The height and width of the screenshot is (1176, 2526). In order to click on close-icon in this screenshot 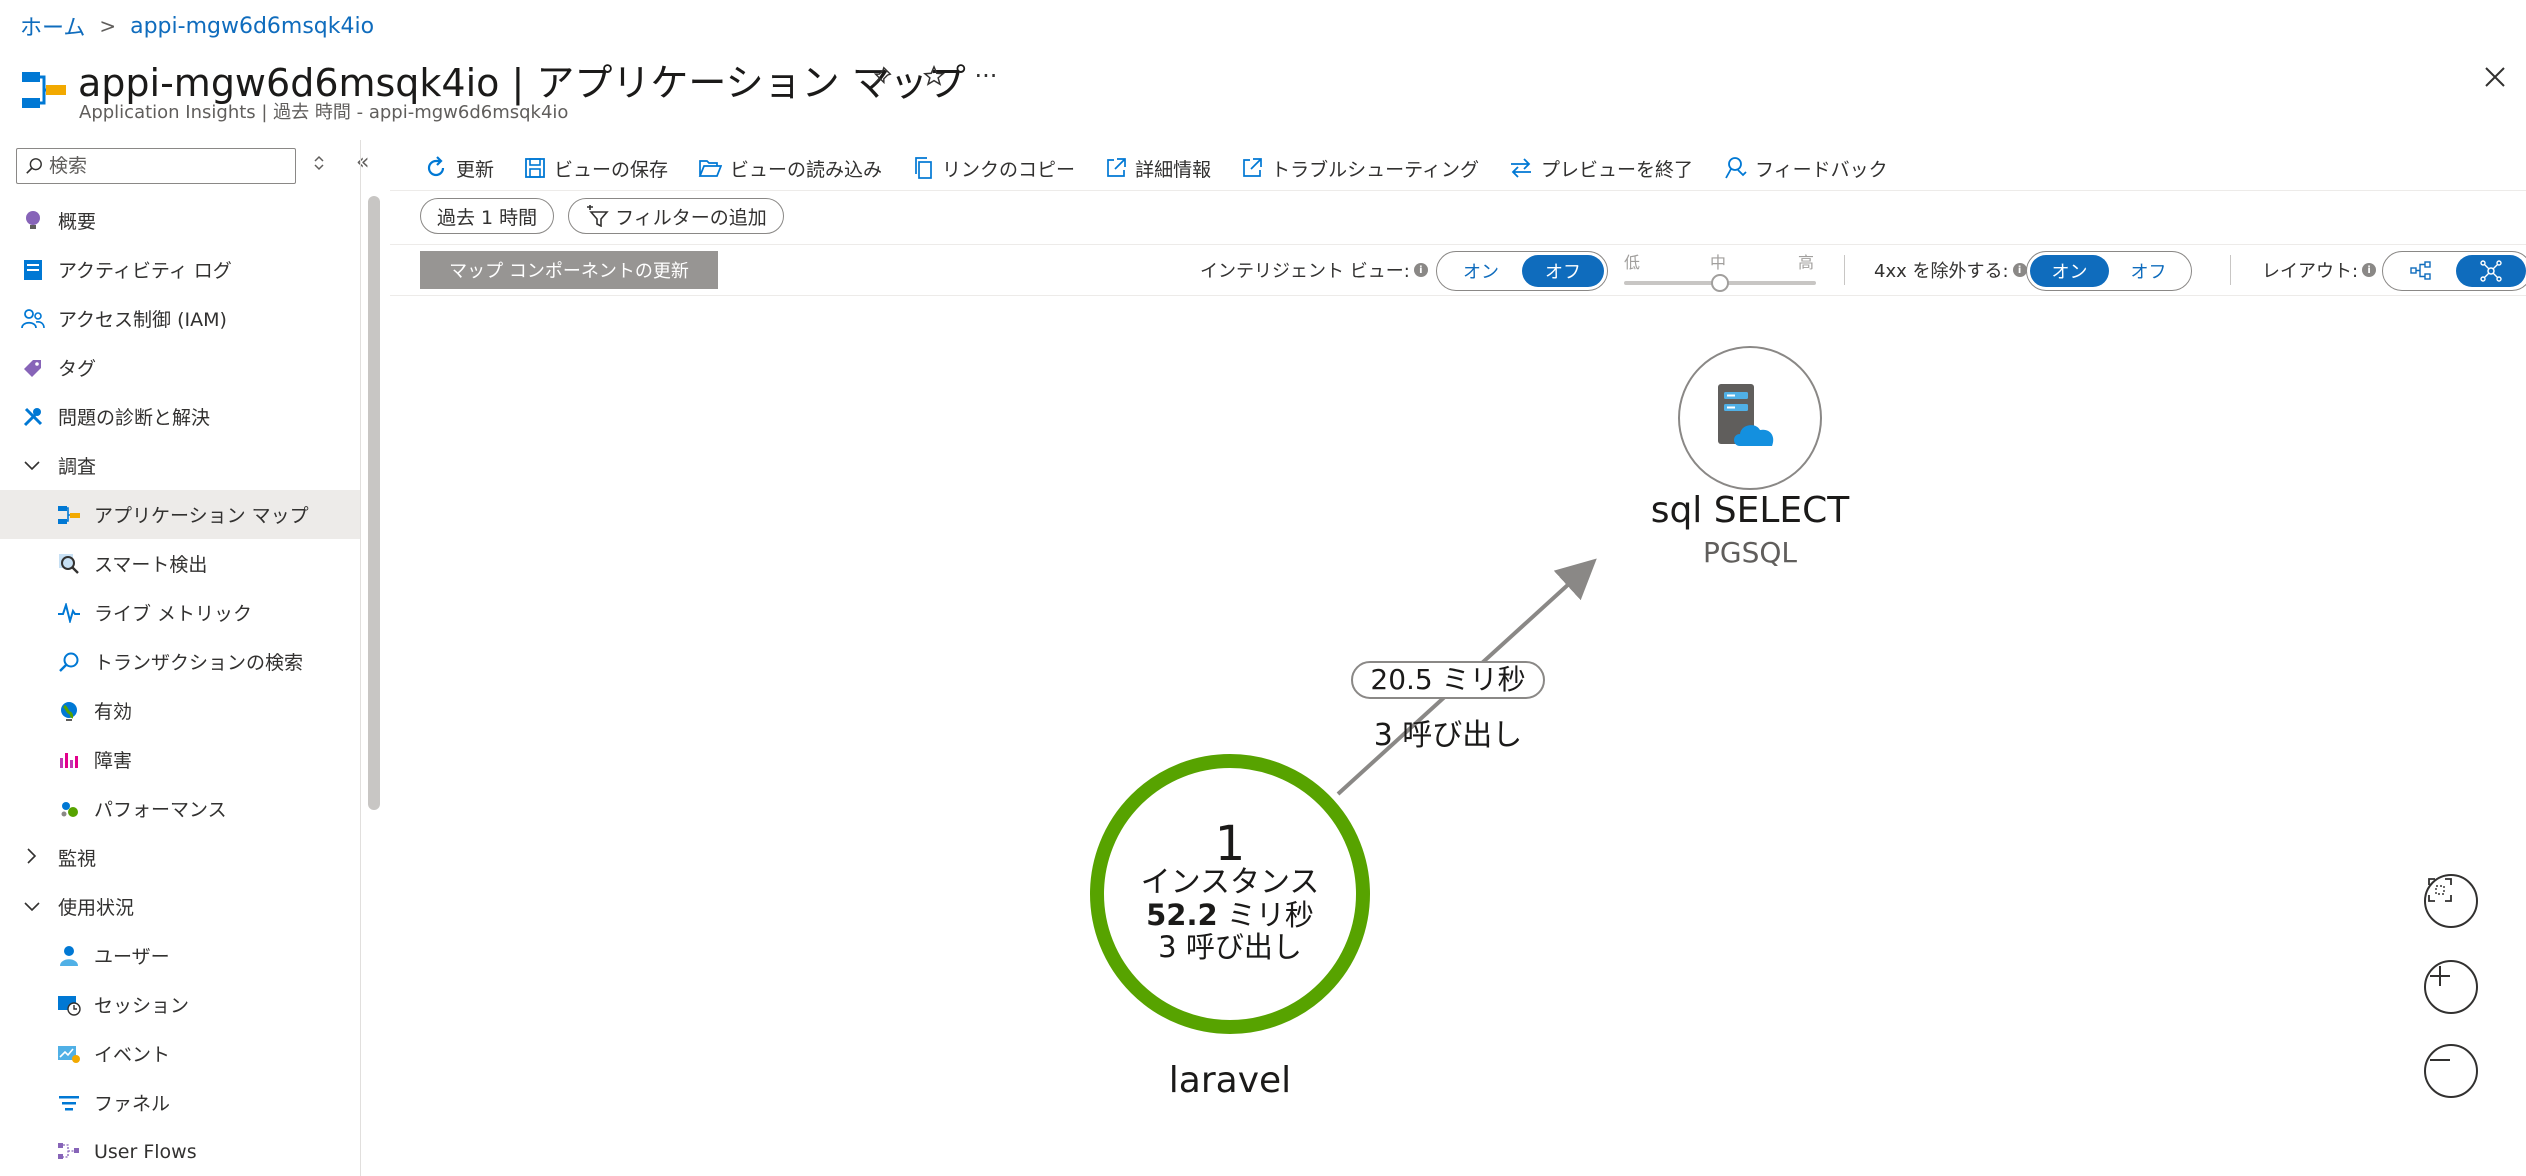, I will do `click(2495, 77)`.